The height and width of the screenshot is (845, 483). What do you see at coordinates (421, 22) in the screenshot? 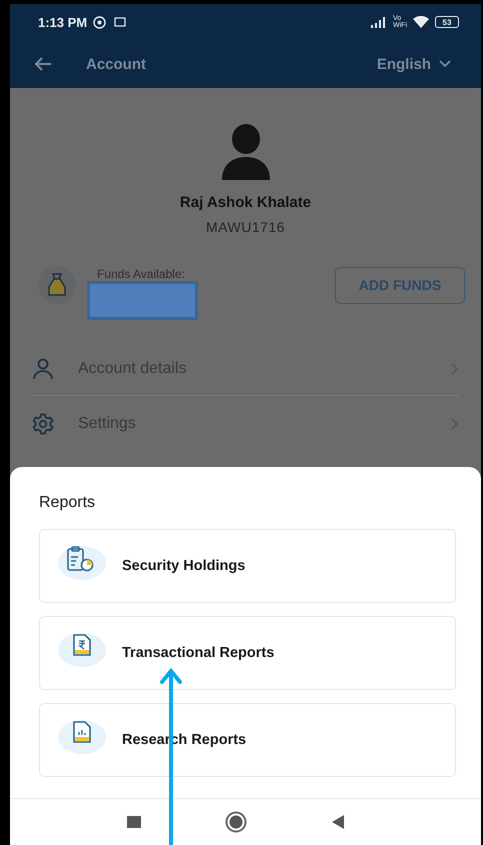
I see `wifi-icon` at bounding box center [421, 22].